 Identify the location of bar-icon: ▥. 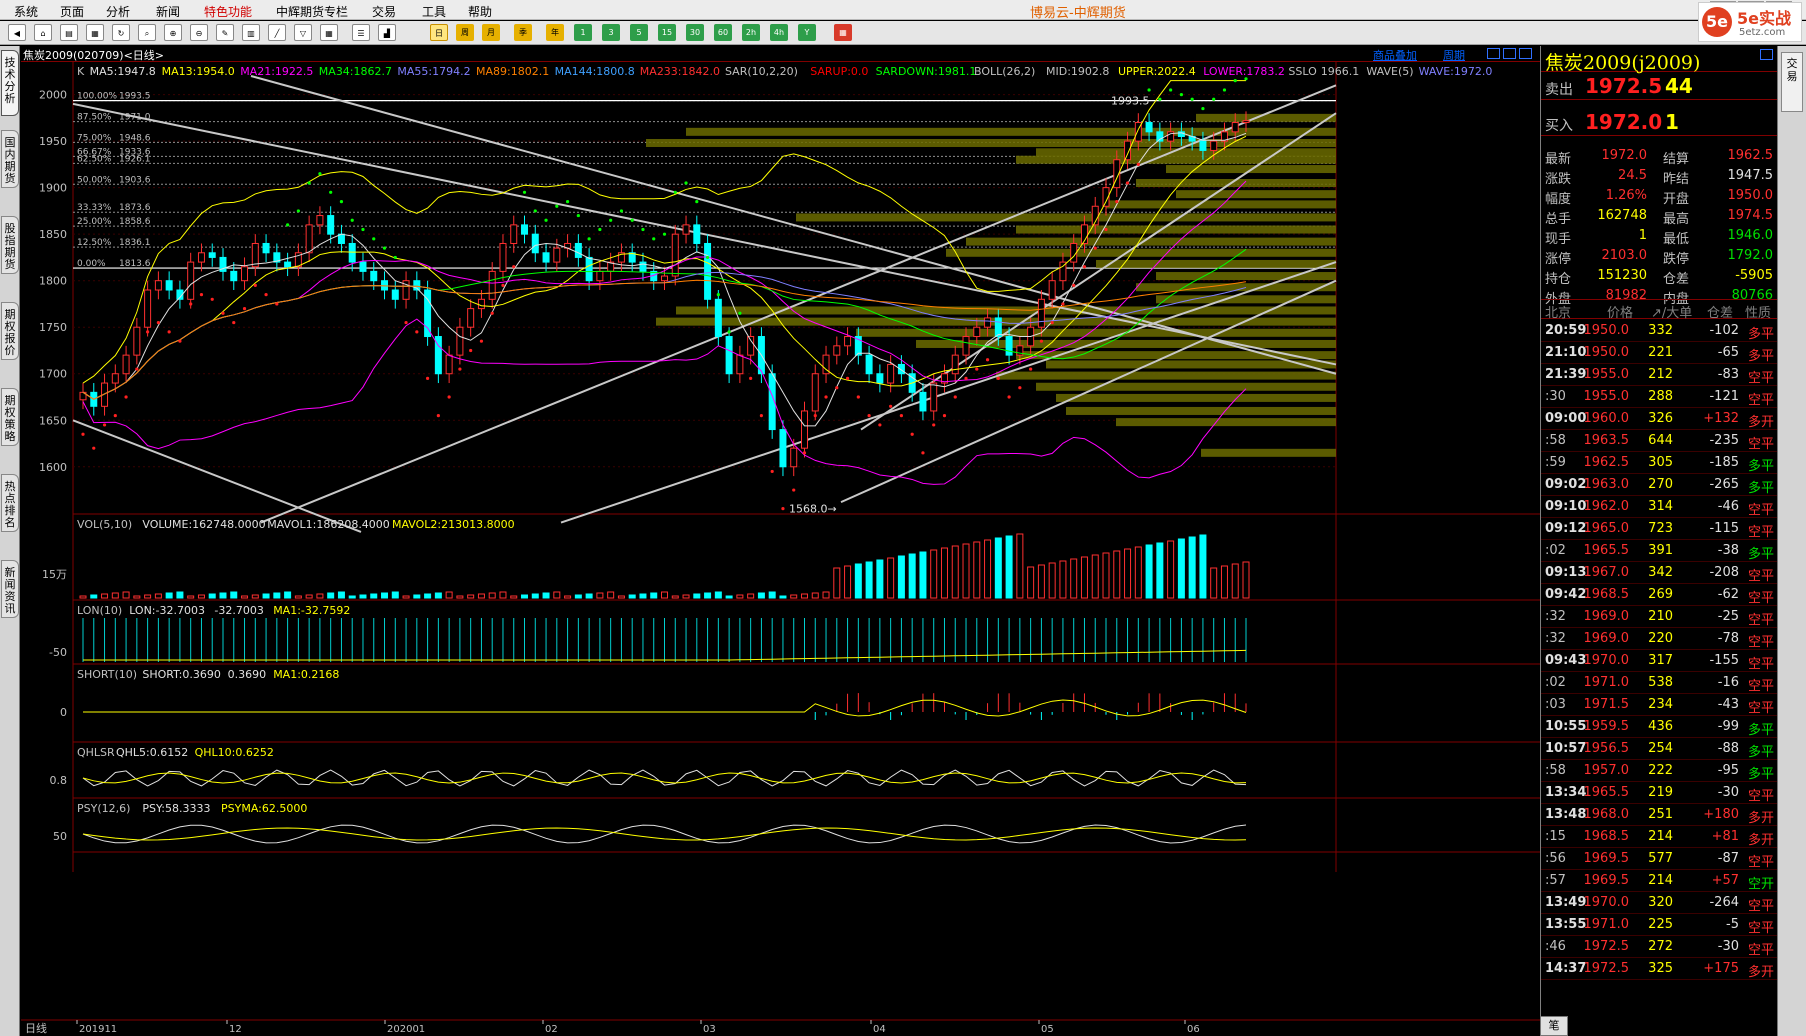
(251, 32).